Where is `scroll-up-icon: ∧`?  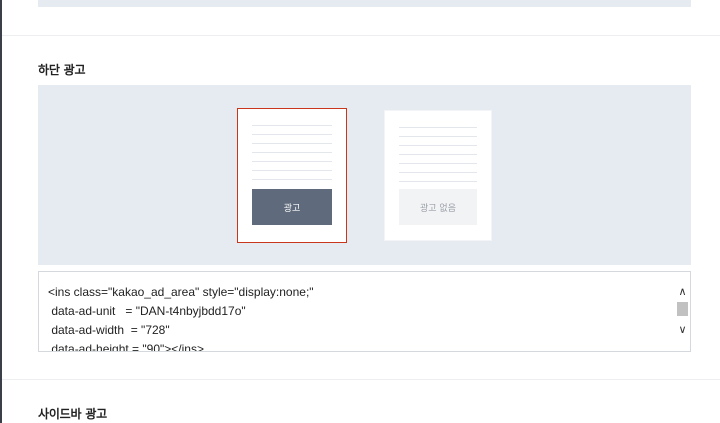
scroll-up-icon: ∧ is located at coordinates (682, 291).